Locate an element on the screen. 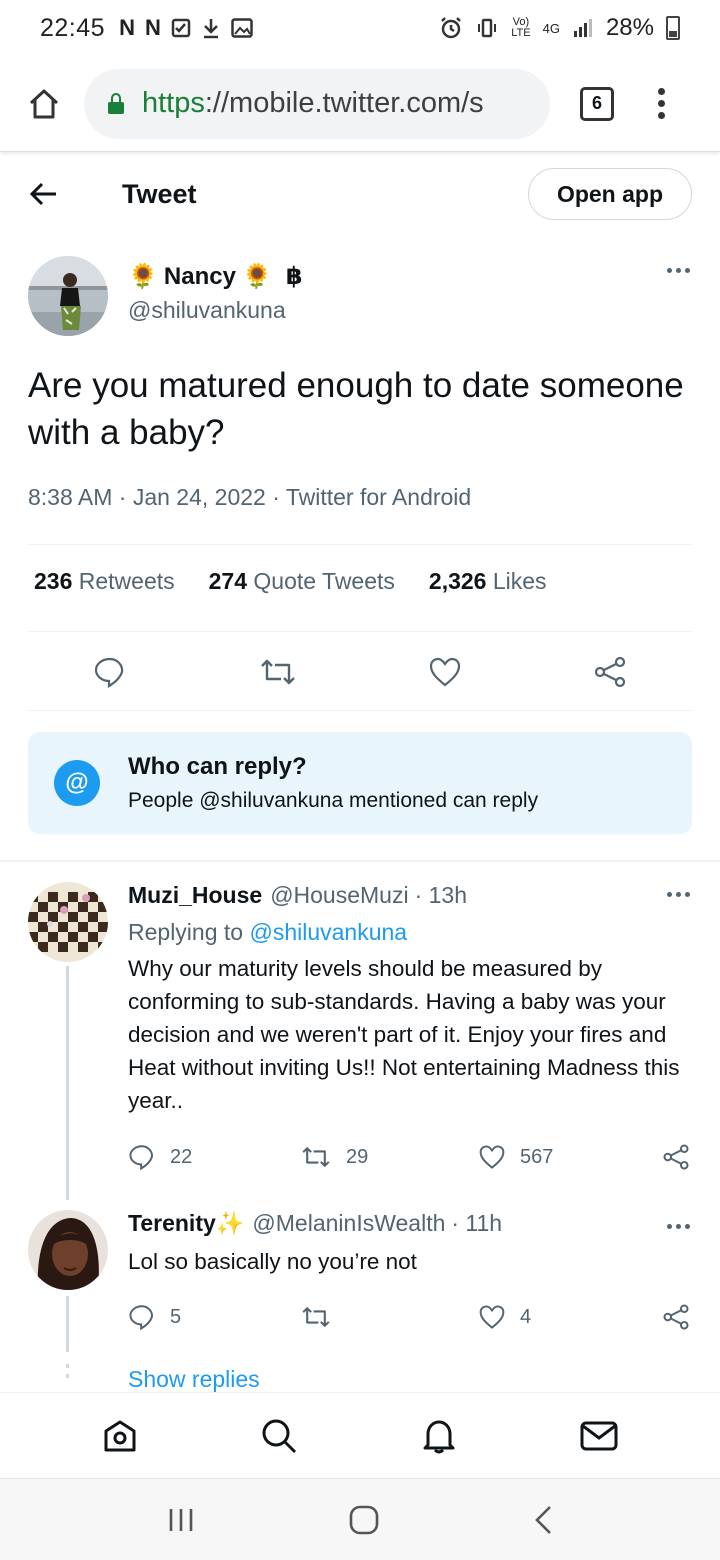 The image size is (720, 1560). back-arrow-icon is located at coordinates (44, 194).